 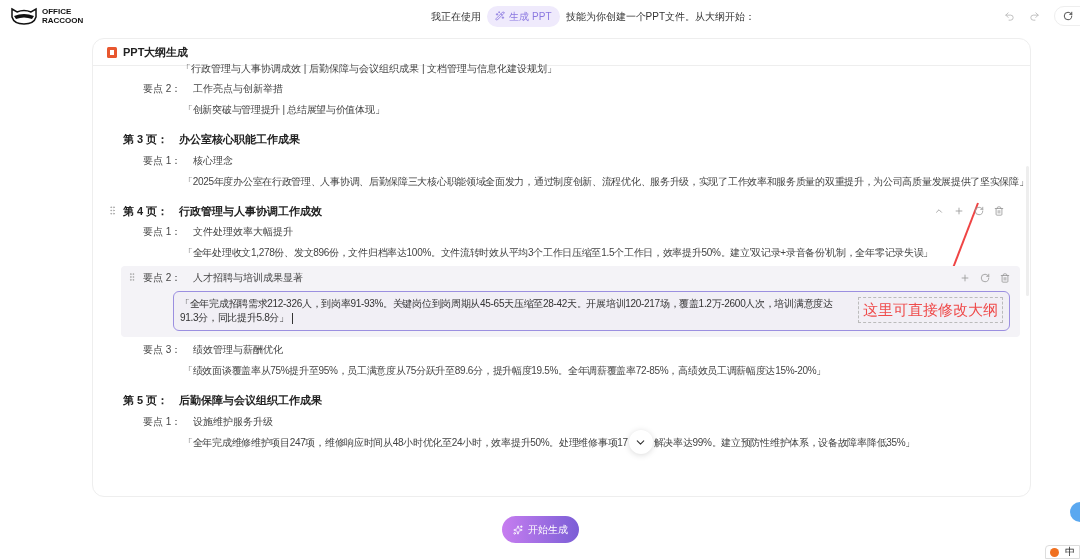 What do you see at coordinates (369, 68) in the screenshot?
I see `point-detail: 「行政管理与人事协调成效 | 后勤保障与会议组织成果 | 文档管理与信息化建设规划」` at bounding box center [369, 68].